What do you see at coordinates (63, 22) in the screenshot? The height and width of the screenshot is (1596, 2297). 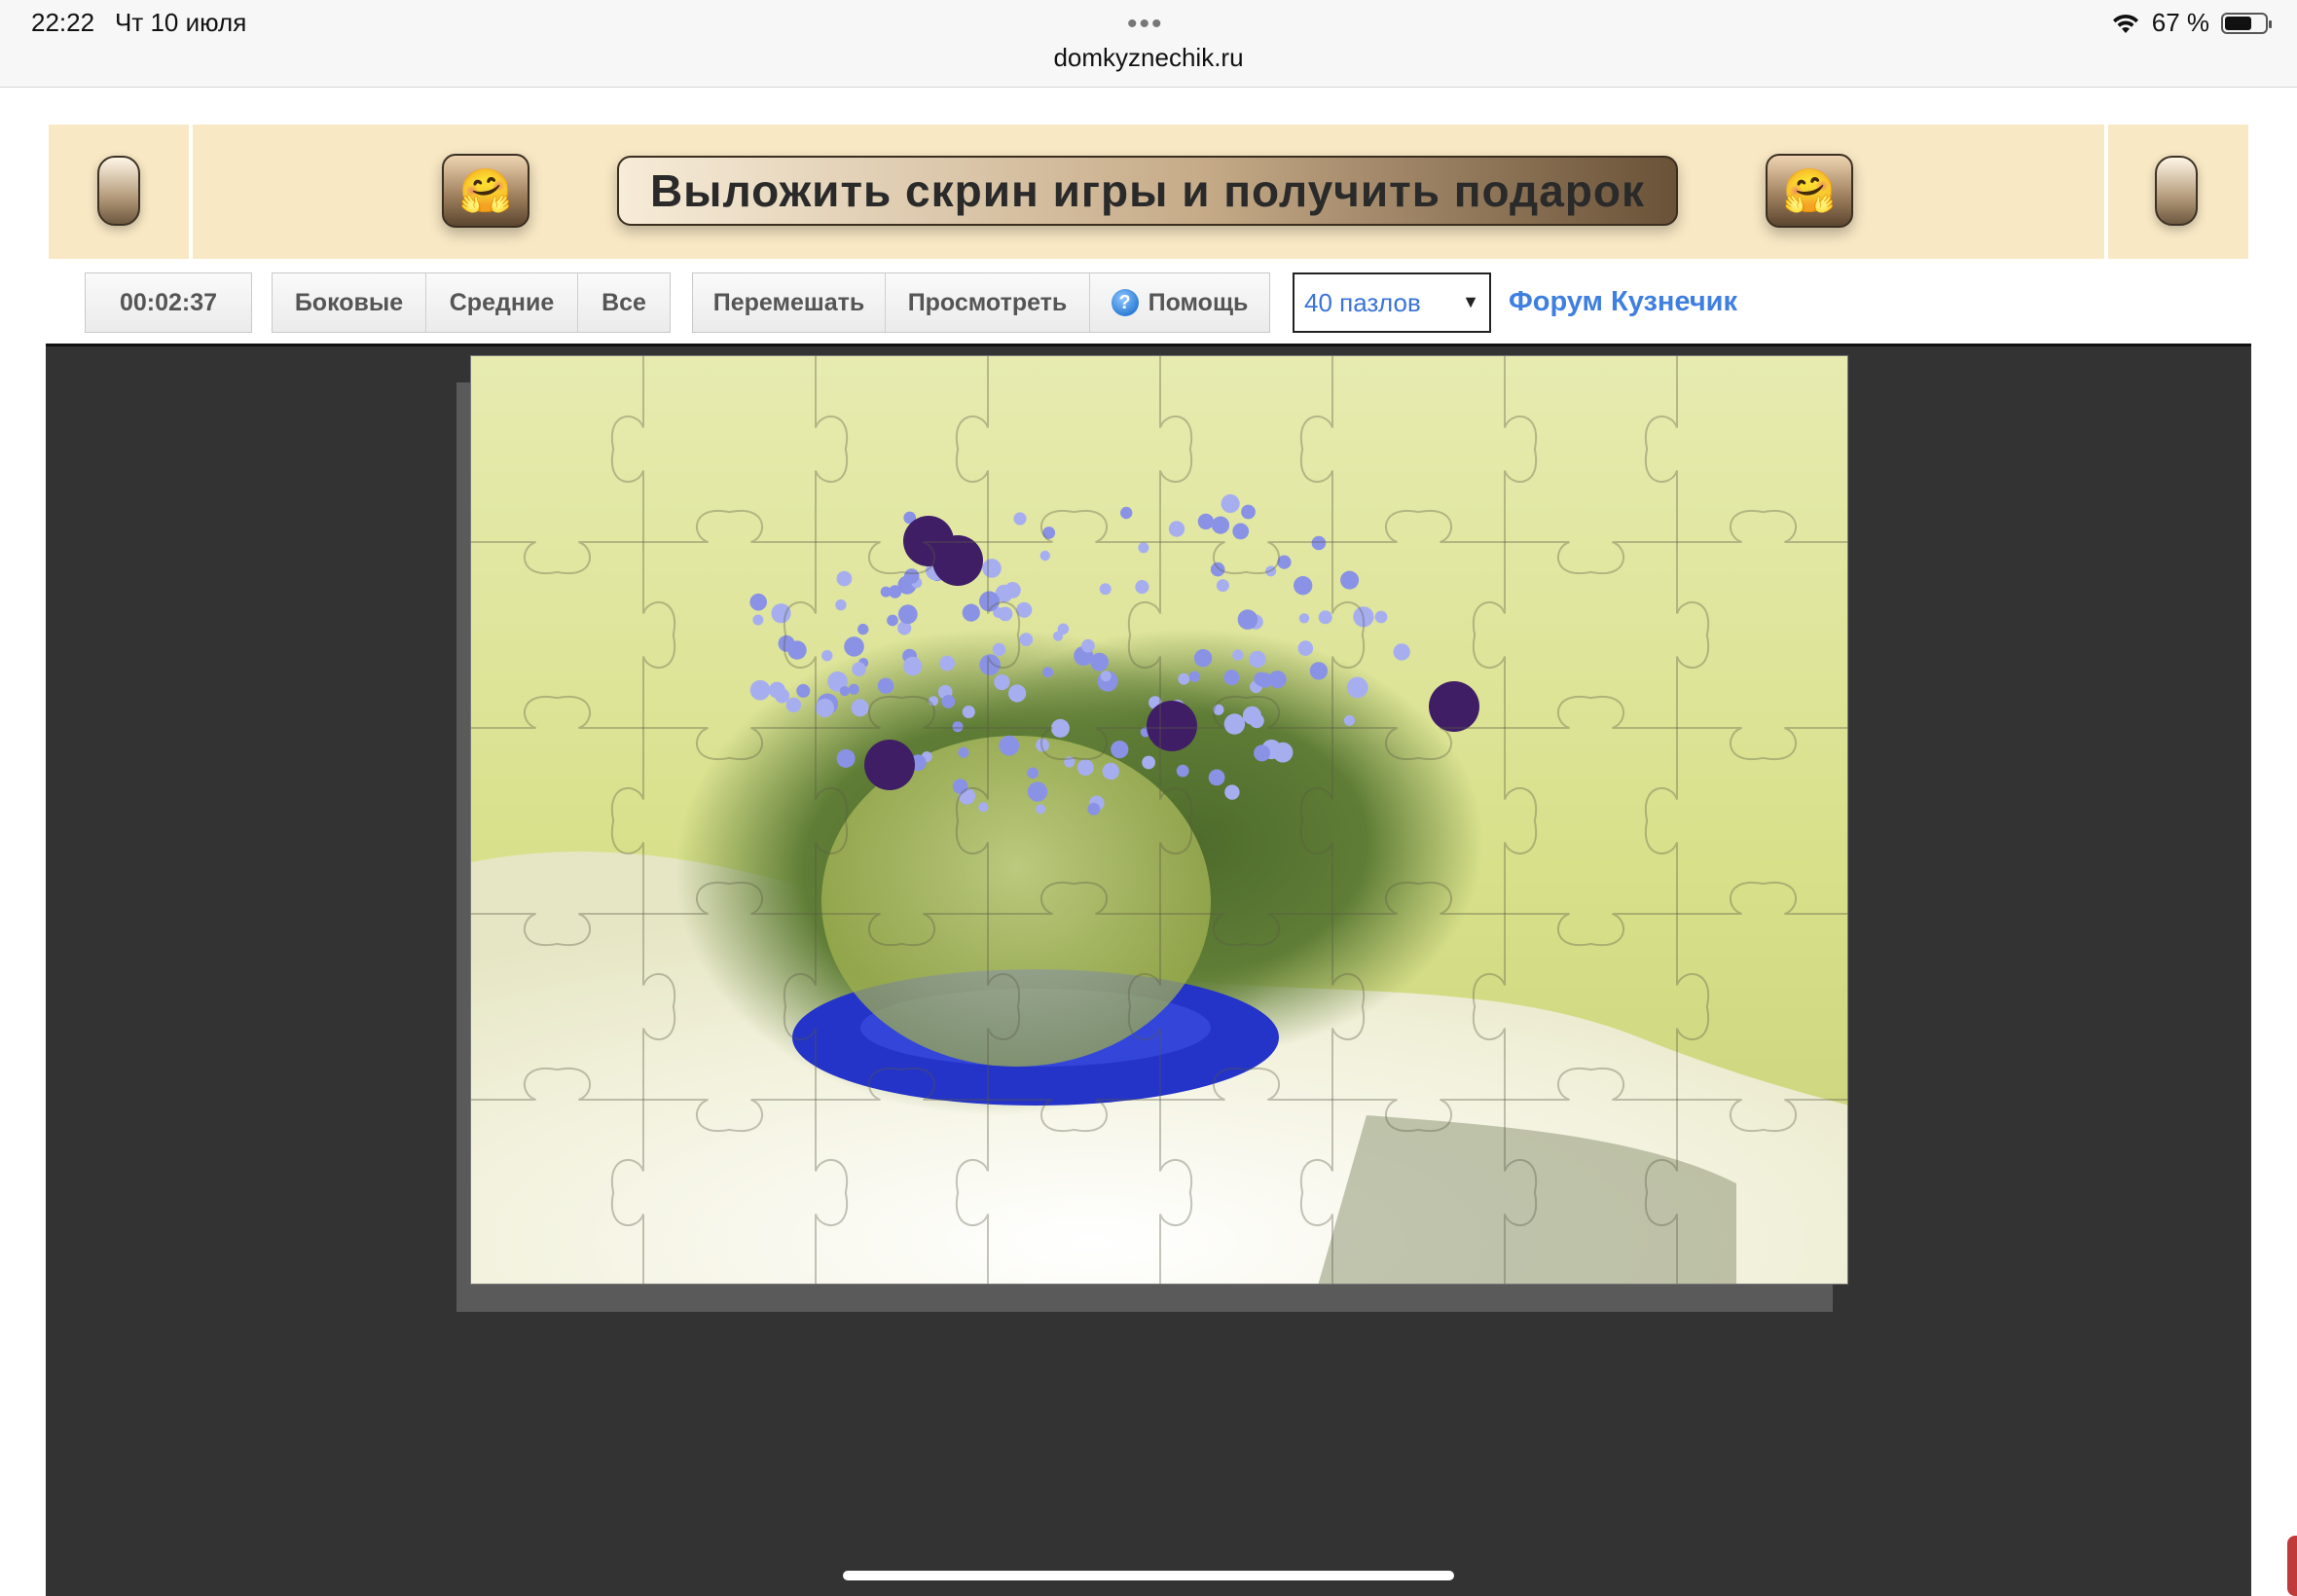 I see `status-time: 22:22` at bounding box center [63, 22].